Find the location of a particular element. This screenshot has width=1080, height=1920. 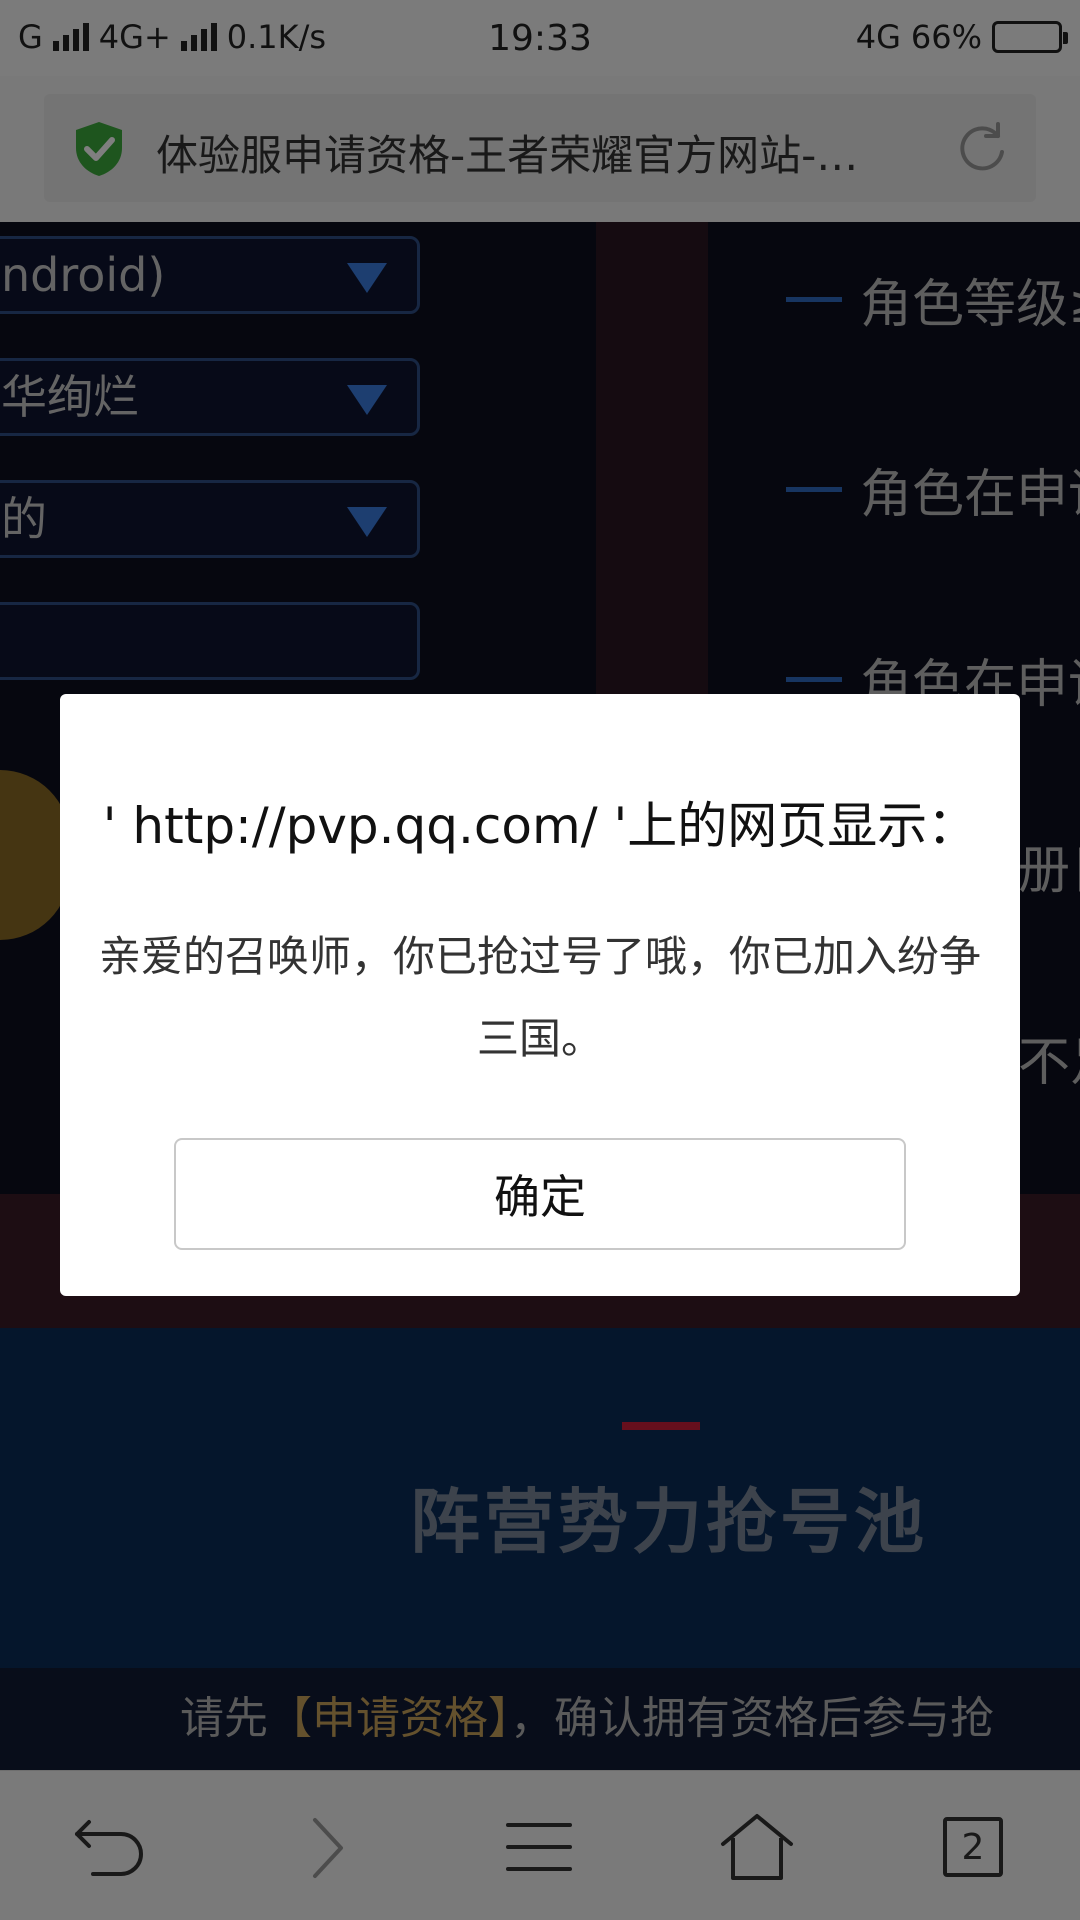

dialog-title: ' http://pvp.qq.com/ '上的网页显示： is located at coordinates (540, 826).